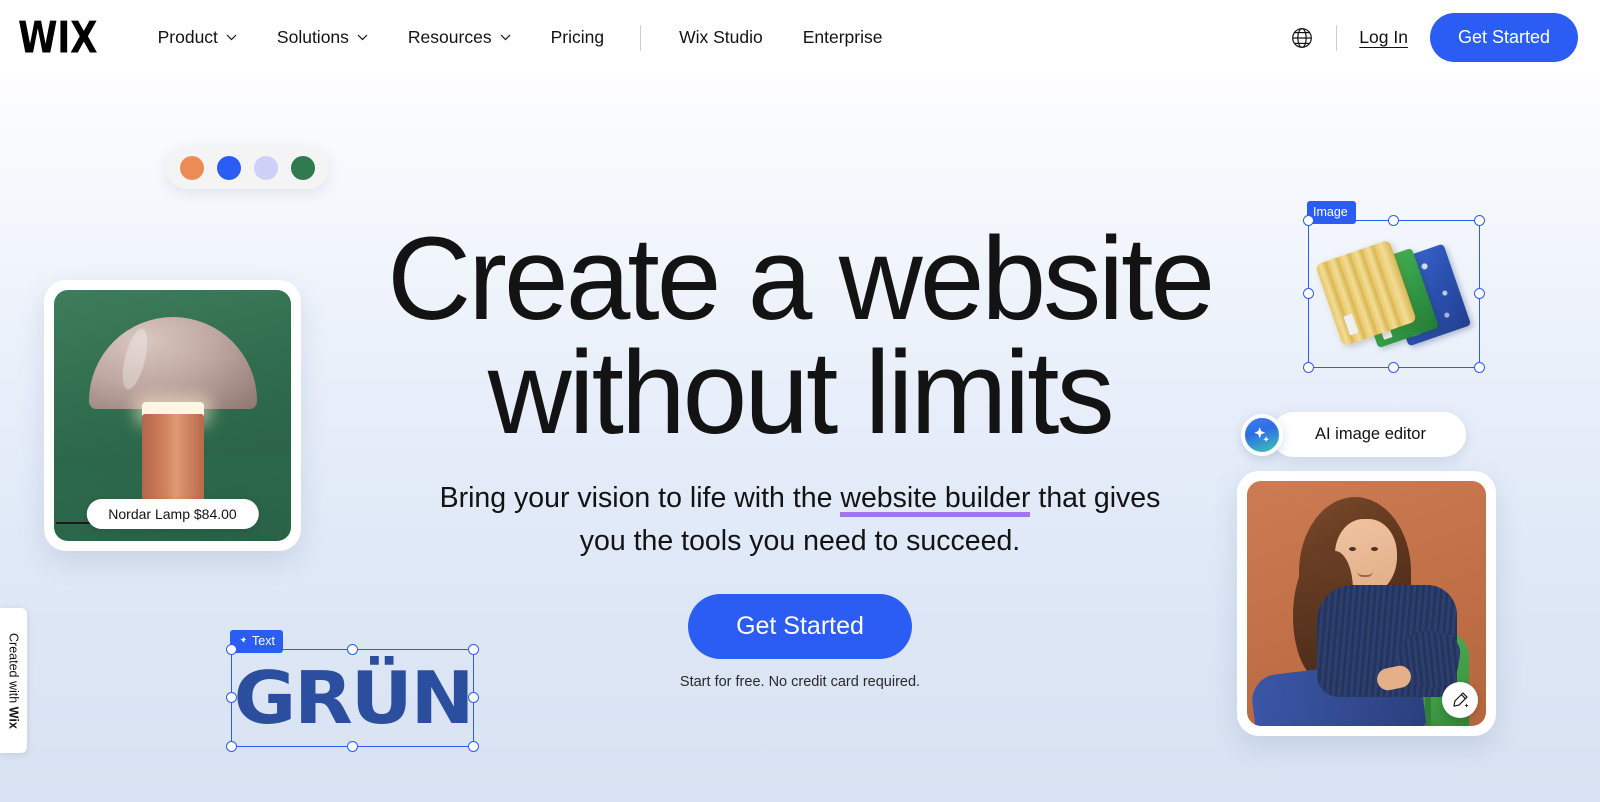  I want to click on nav-item-wix-studio: Wix Studio, so click(721, 37).